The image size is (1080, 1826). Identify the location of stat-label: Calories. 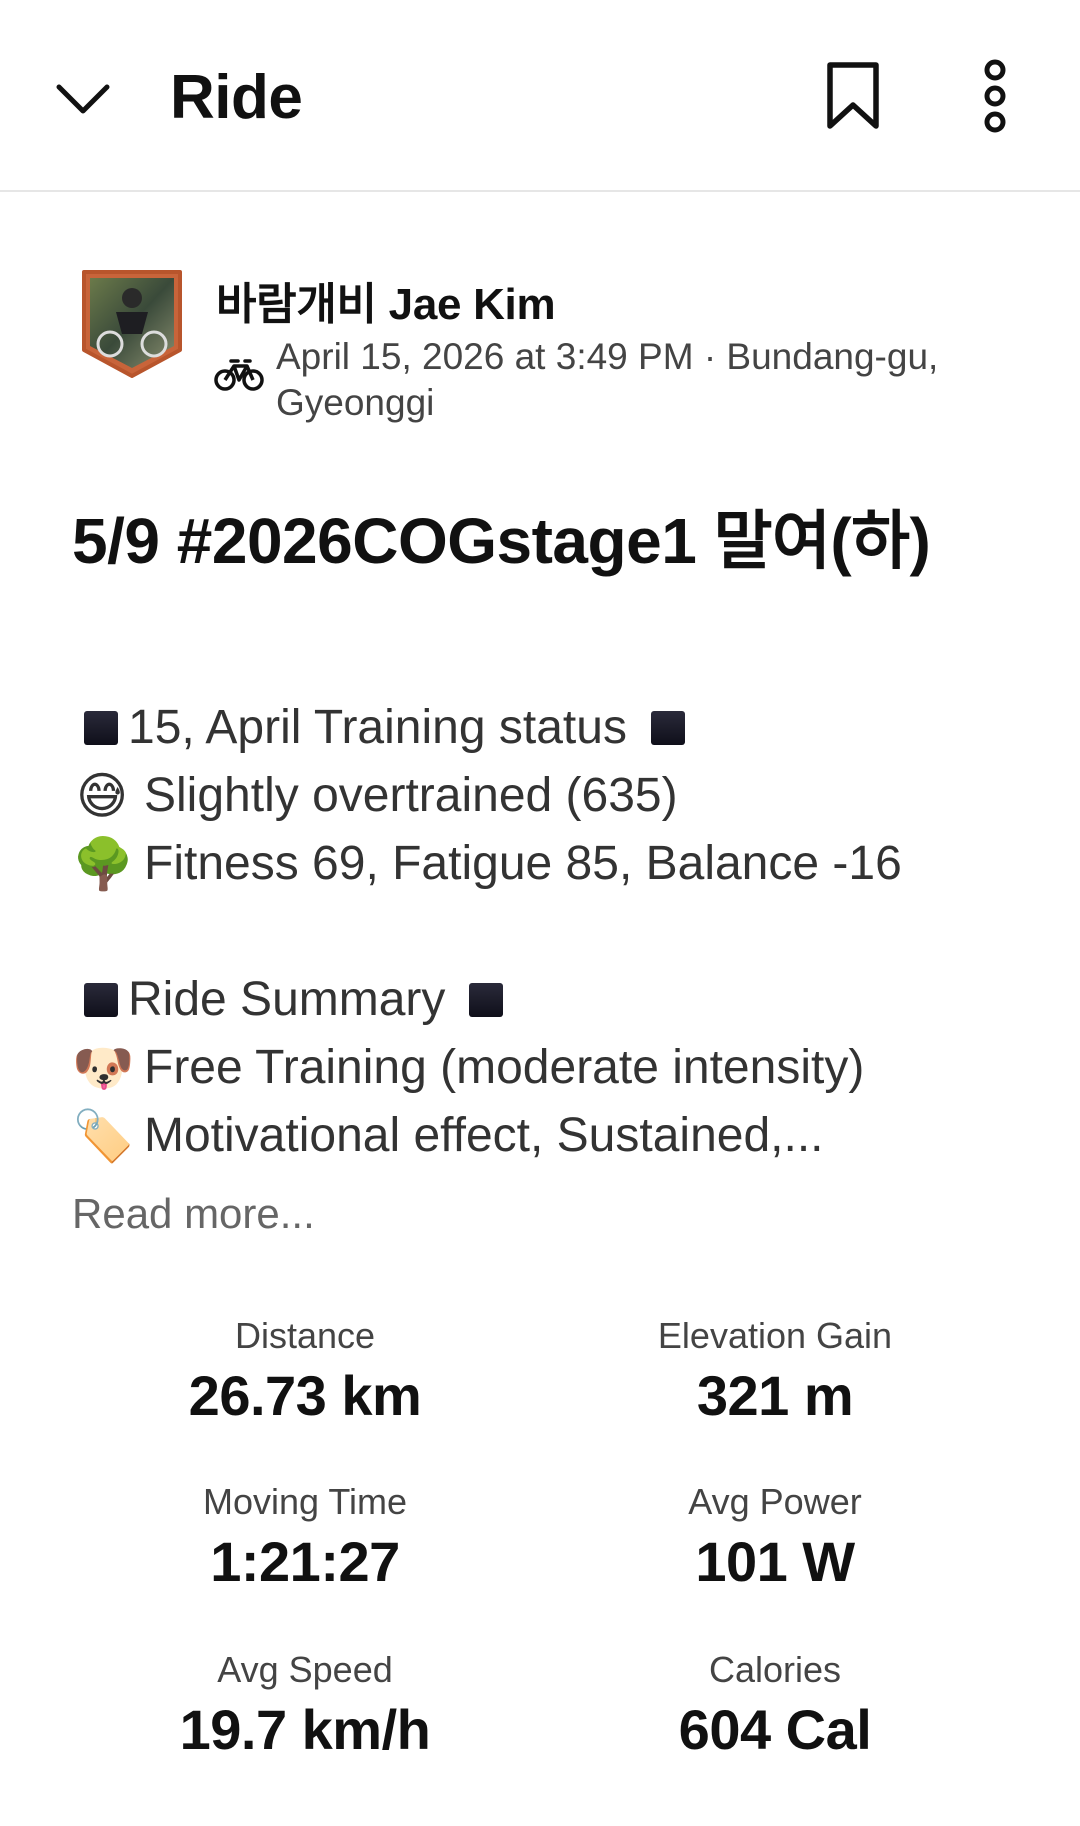
(775, 1669).